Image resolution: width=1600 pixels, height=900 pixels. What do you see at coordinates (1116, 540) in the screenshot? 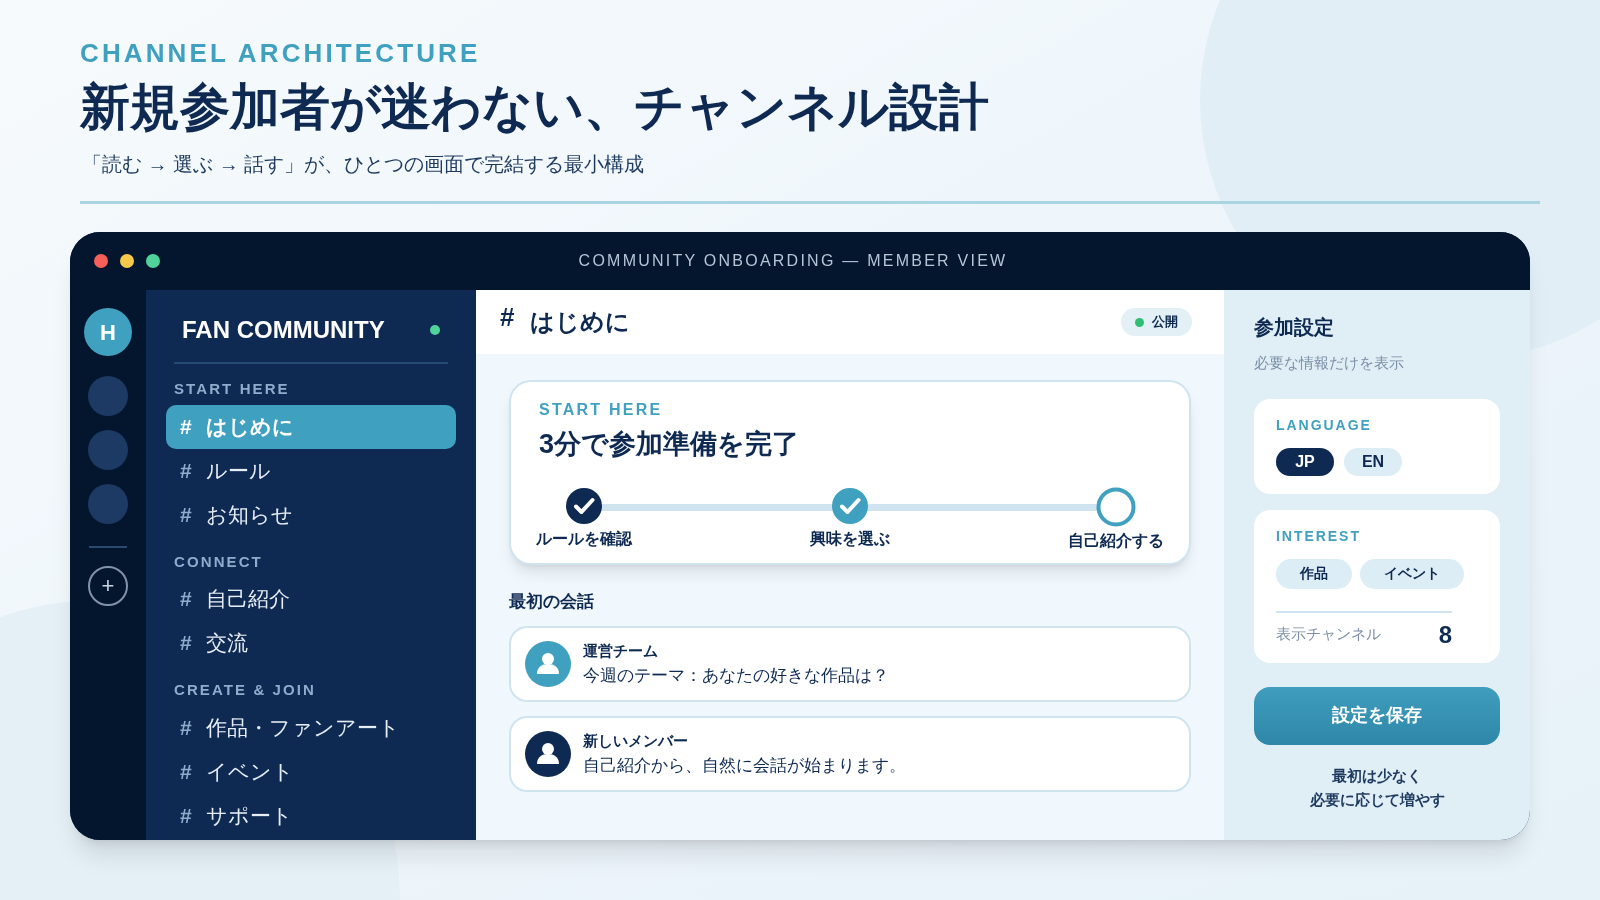
I see `step-label: 自己紹介する` at bounding box center [1116, 540].